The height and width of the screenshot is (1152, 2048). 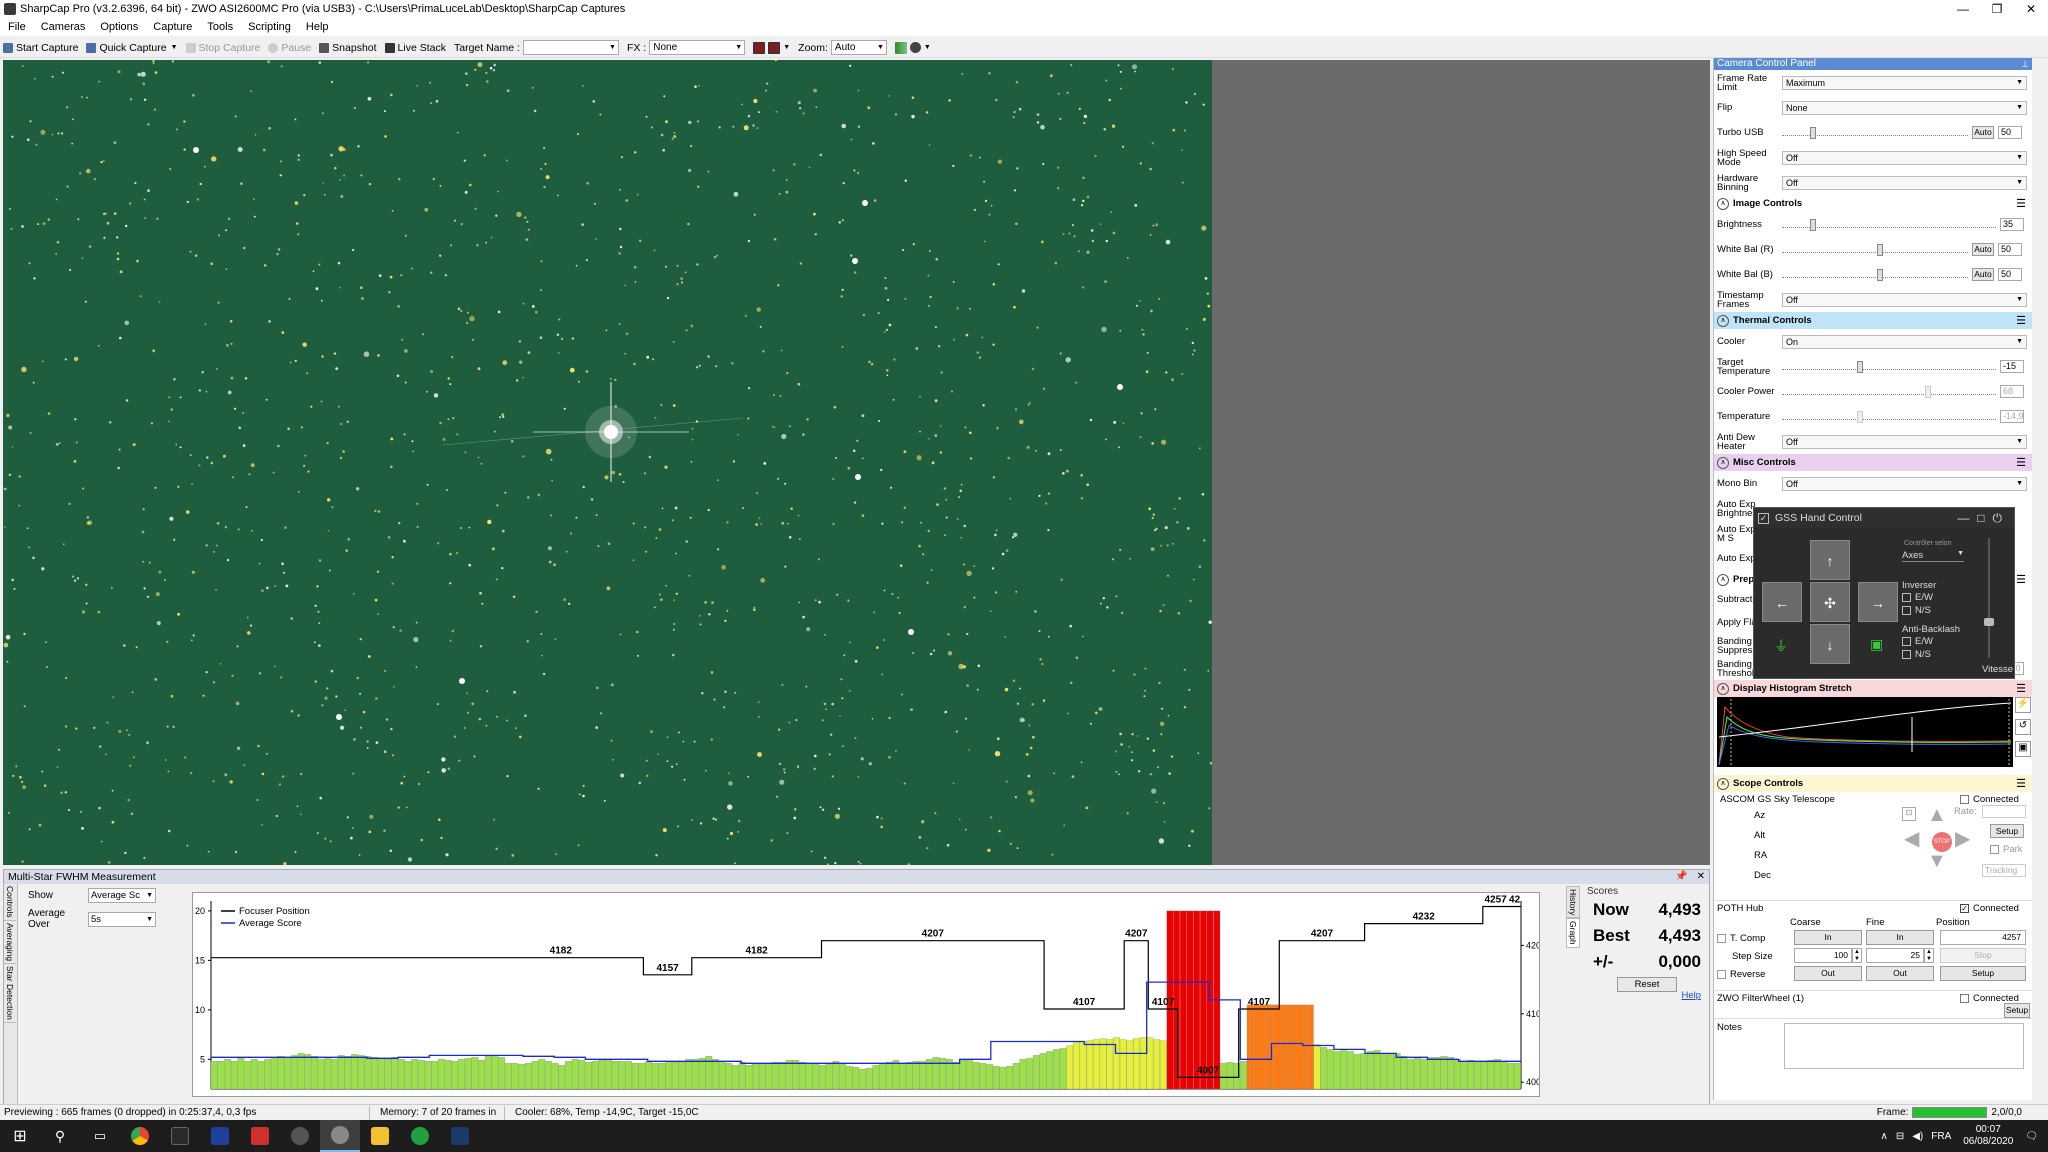 What do you see at coordinates (1967, 518) in the screenshot?
I see `minimize-icon: —` at bounding box center [1967, 518].